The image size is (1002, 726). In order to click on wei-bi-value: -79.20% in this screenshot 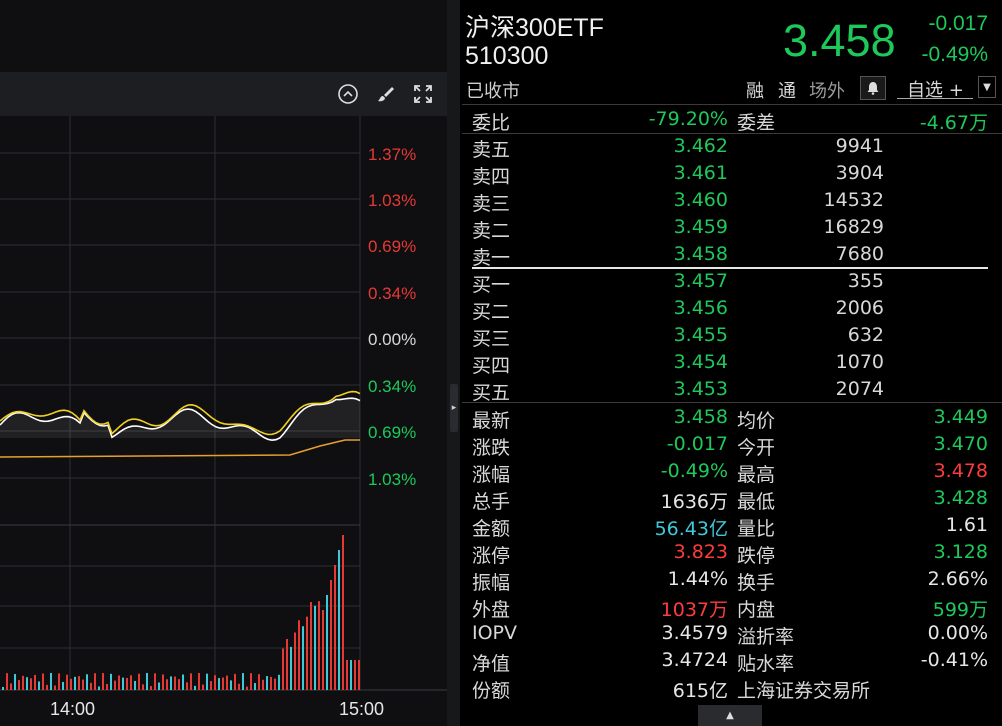, I will do `click(688, 119)`.